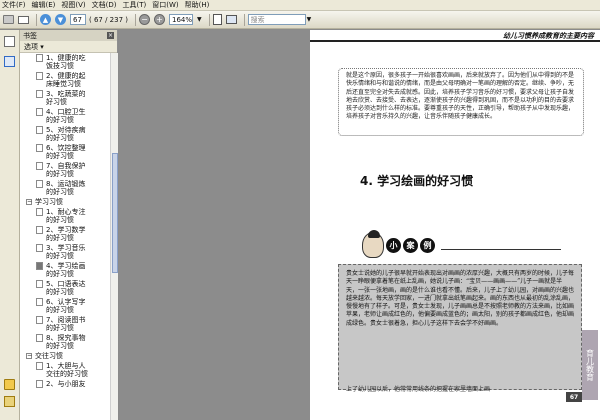 The image size is (600, 420). Describe the element at coordinates (8, 19) in the screenshot. I see `print-icon` at that location.